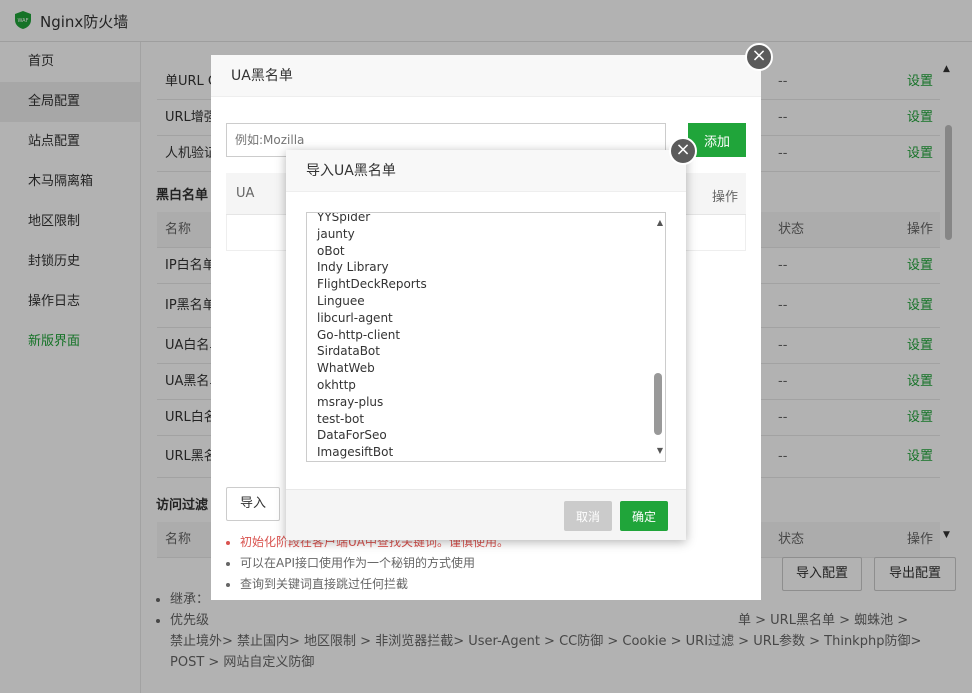 This screenshot has height=693, width=972. I want to click on ua-line: libcurl-agent, so click(355, 317).